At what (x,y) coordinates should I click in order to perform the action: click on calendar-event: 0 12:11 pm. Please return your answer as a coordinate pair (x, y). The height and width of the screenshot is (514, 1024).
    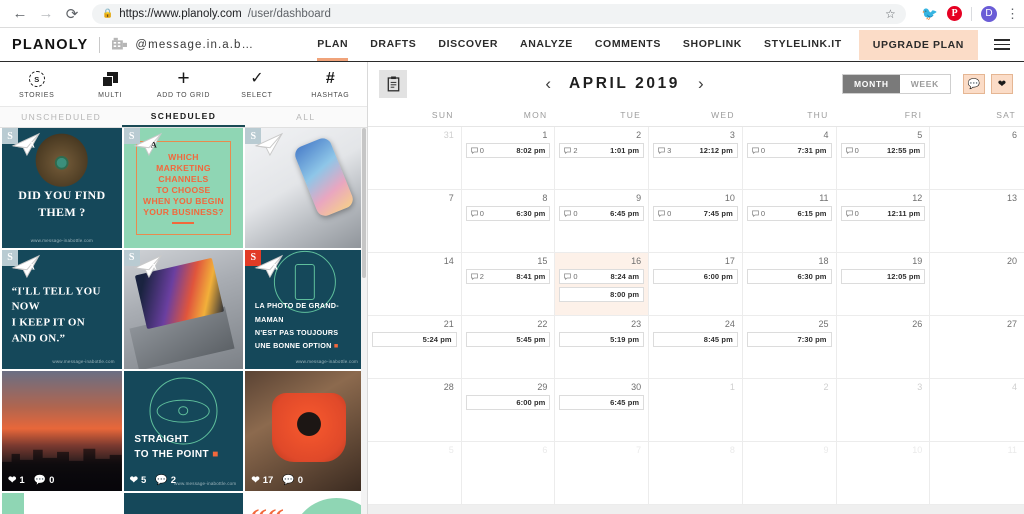
    Looking at the image, I should click on (883, 213).